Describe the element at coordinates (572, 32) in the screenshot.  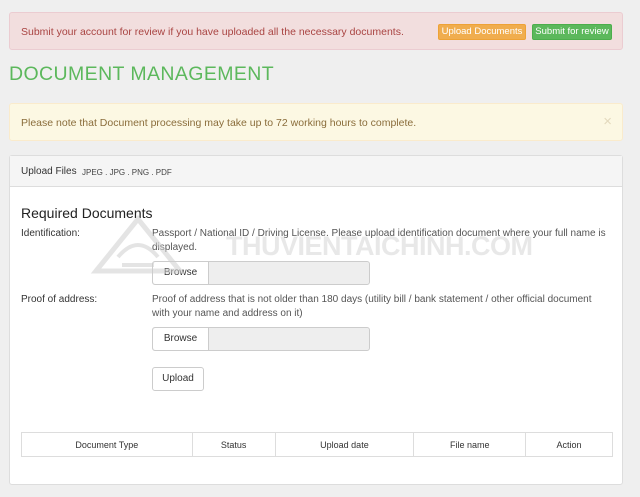
I see `submit-for-review-button: Submit for review` at that location.